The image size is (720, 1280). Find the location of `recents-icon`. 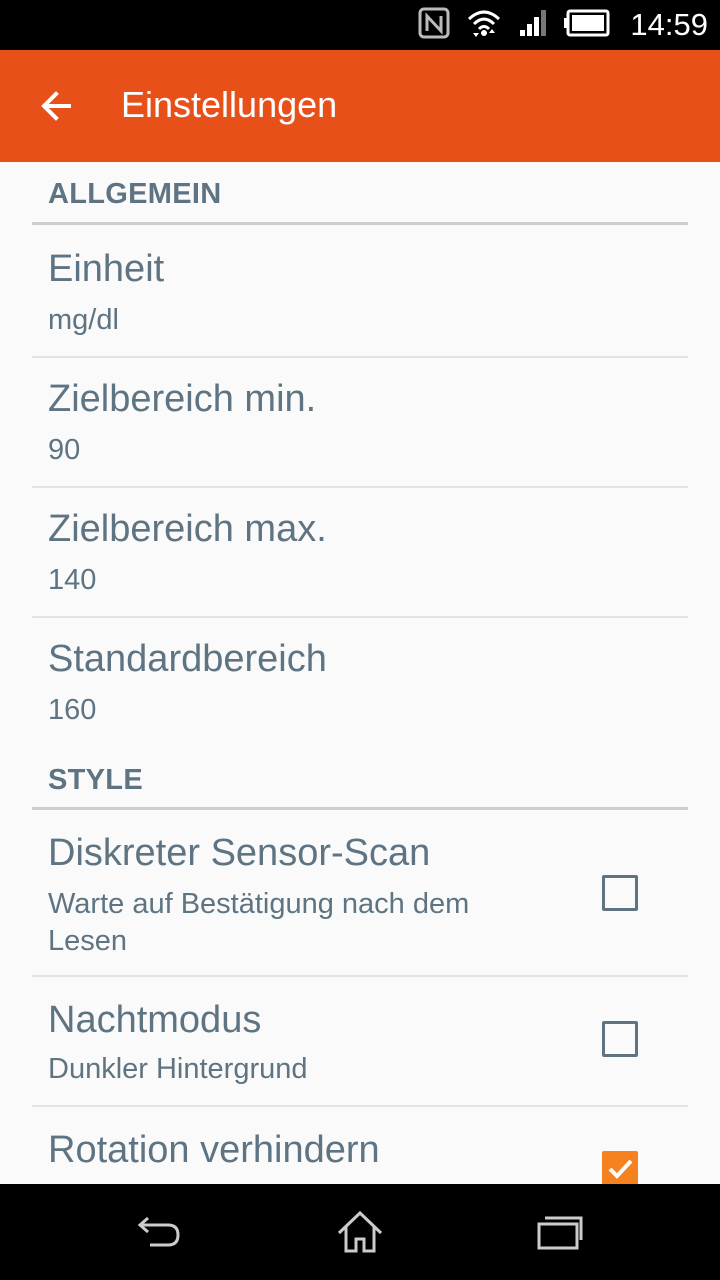

recents-icon is located at coordinates (560, 1233).